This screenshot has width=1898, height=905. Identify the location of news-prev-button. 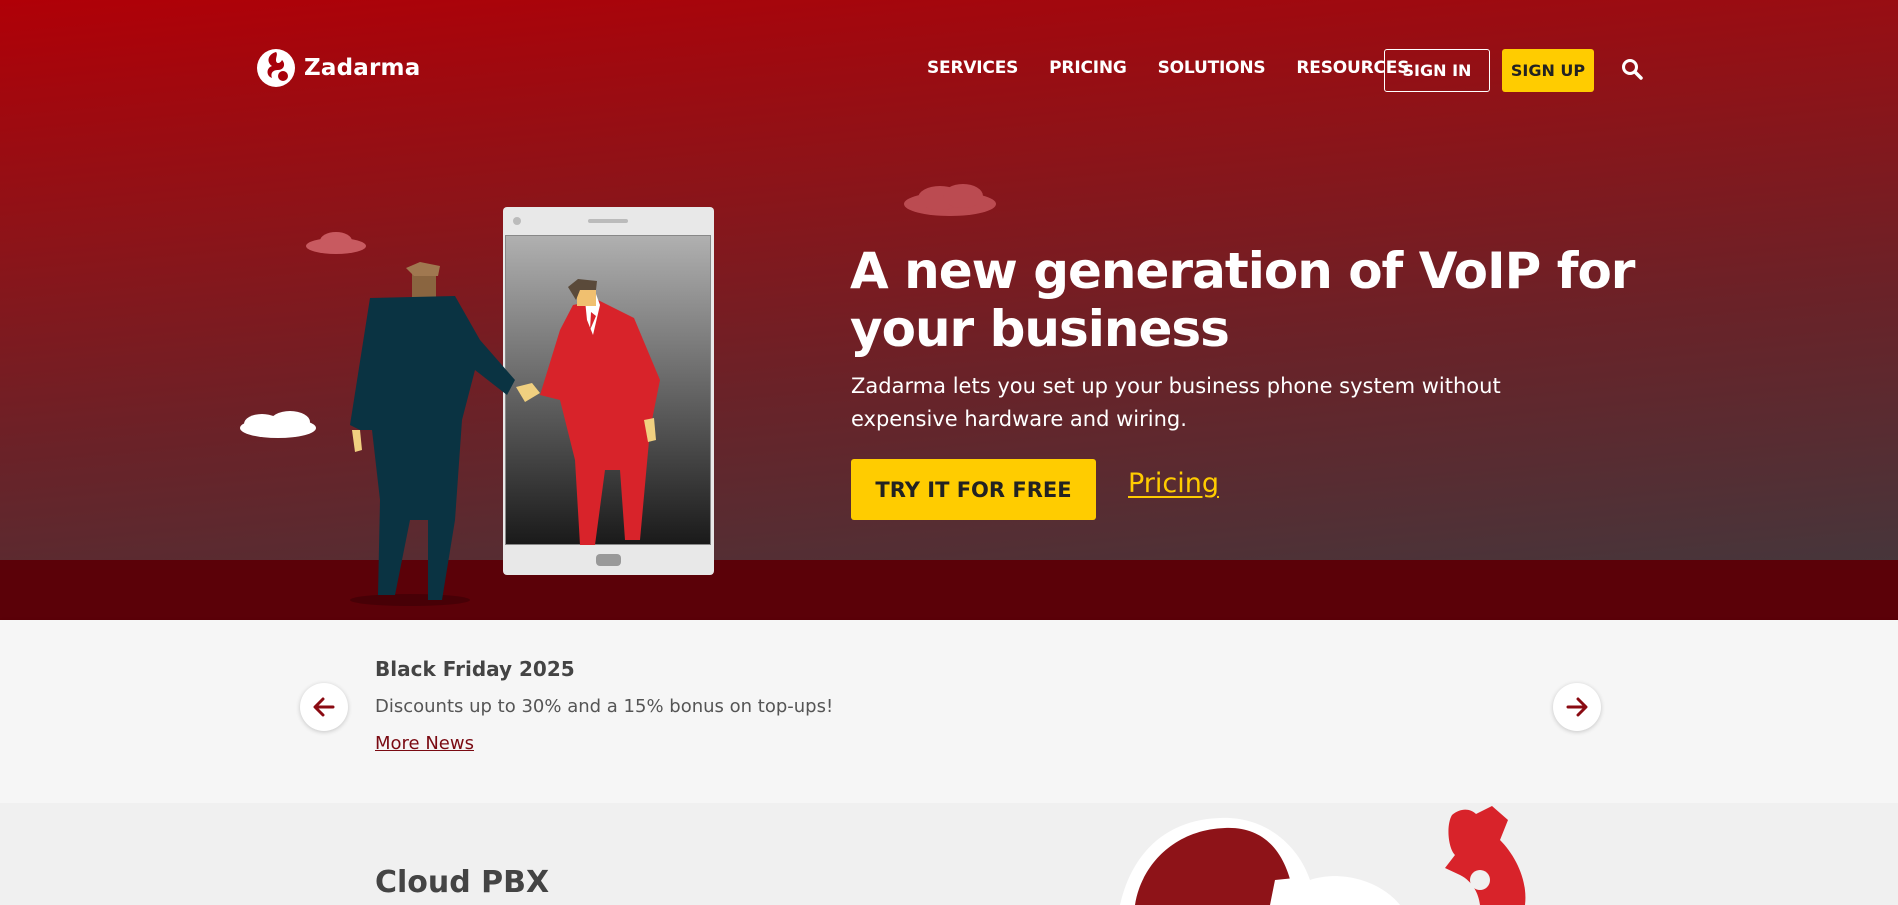
(324, 707).